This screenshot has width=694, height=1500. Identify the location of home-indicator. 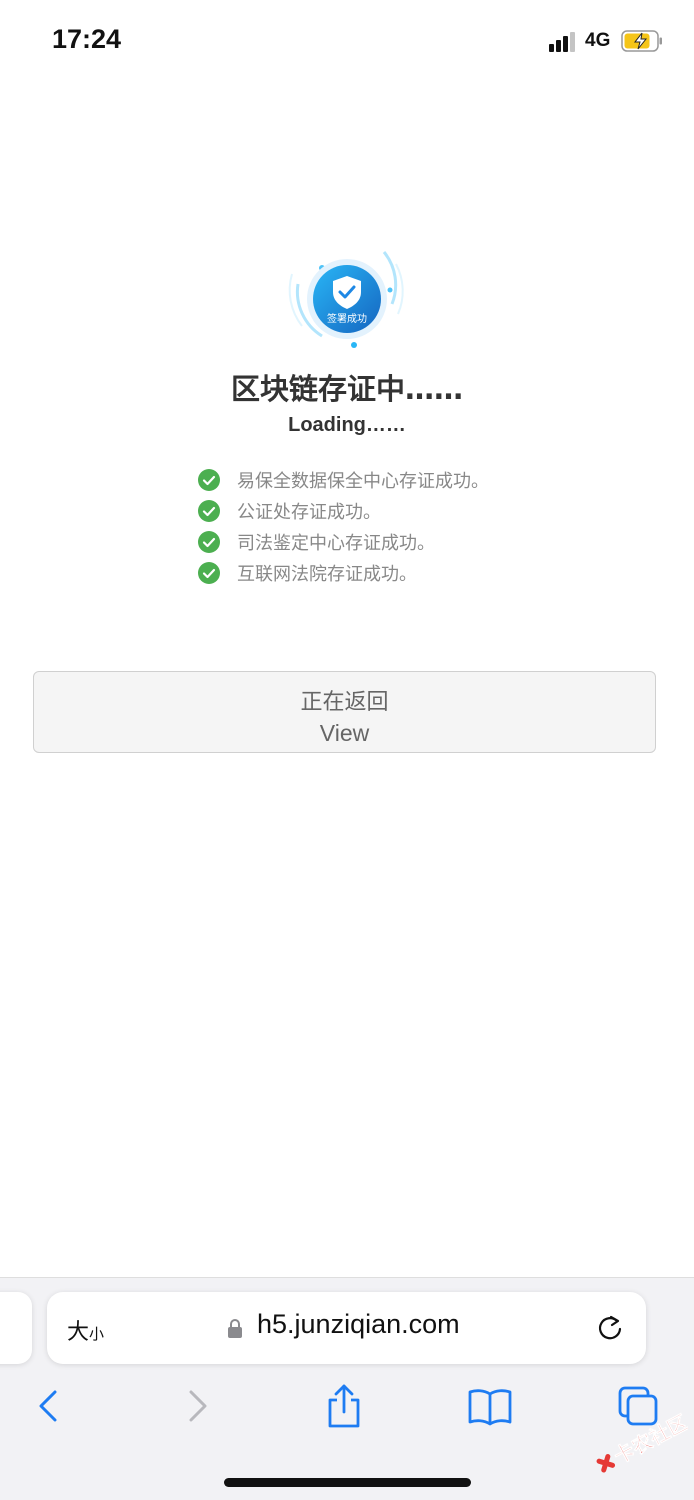
(347, 1482).